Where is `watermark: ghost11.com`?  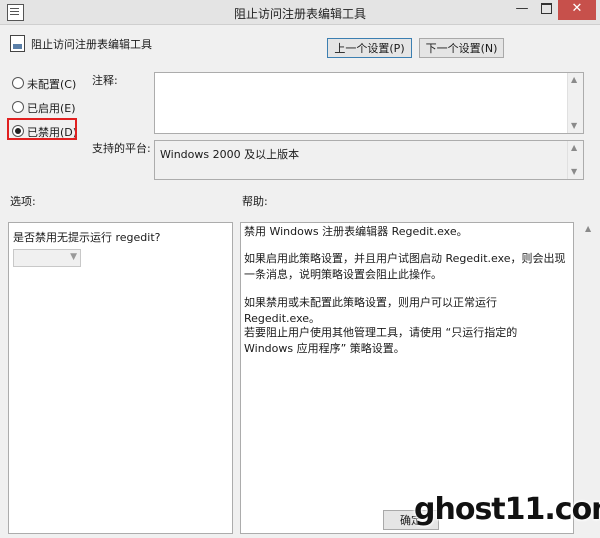 watermark: ghost11.com is located at coordinates (507, 509).